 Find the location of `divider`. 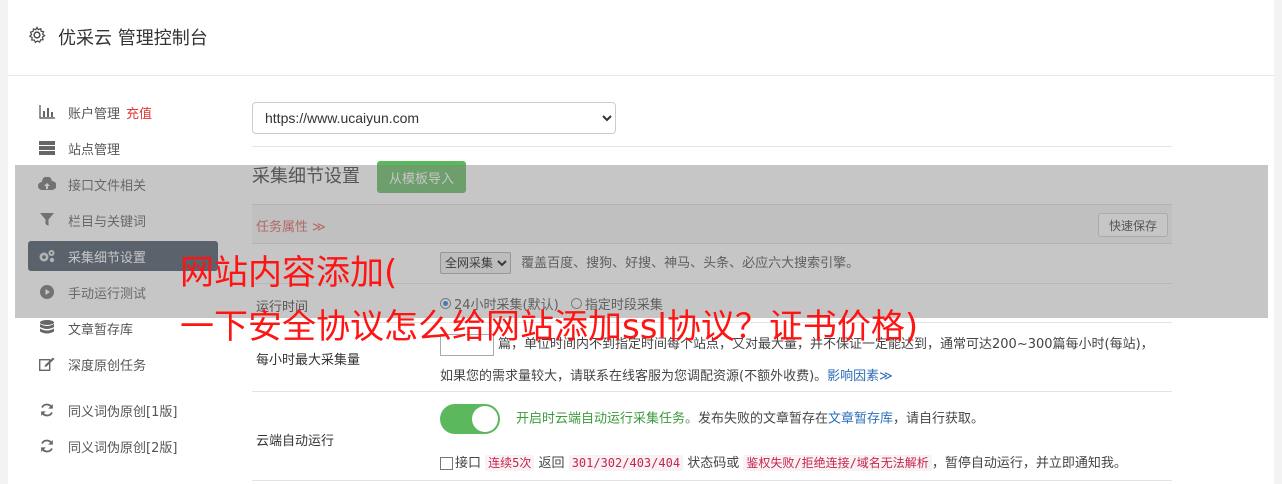

divider is located at coordinates (712, 146).